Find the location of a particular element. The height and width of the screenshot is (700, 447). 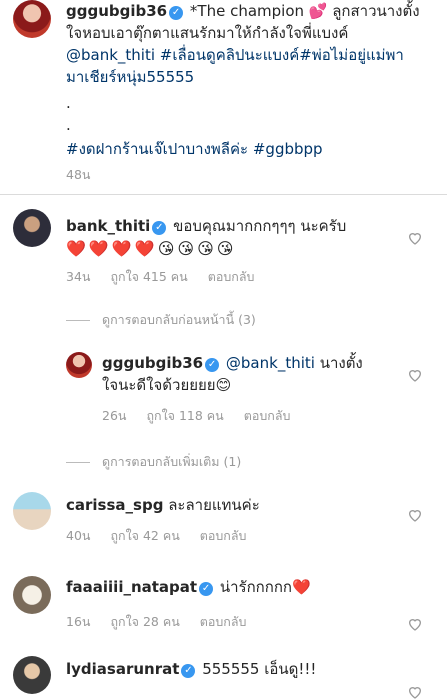

comment-time: 34น is located at coordinates (78, 276).